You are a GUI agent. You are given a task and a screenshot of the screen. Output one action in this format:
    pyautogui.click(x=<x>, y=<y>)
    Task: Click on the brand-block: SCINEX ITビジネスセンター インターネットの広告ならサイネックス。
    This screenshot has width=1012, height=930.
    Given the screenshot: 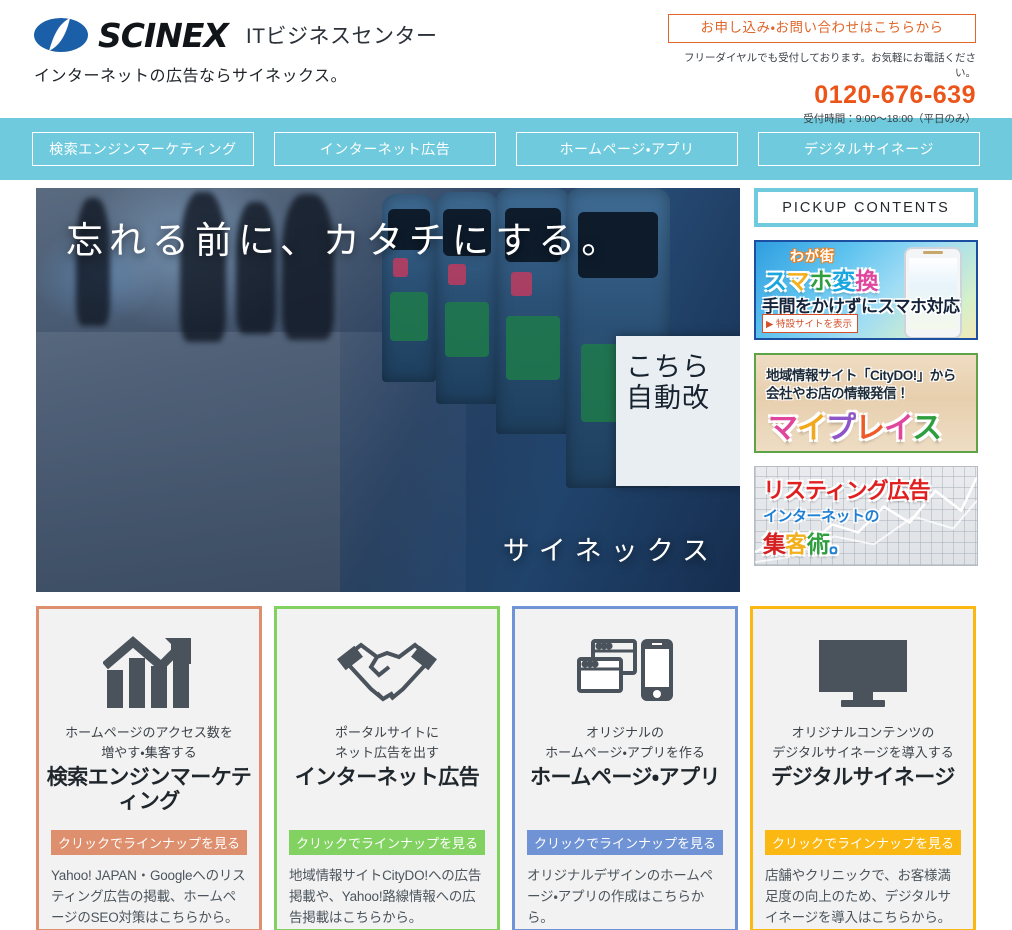 What is the action you would take?
    pyautogui.click(x=236, y=52)
    